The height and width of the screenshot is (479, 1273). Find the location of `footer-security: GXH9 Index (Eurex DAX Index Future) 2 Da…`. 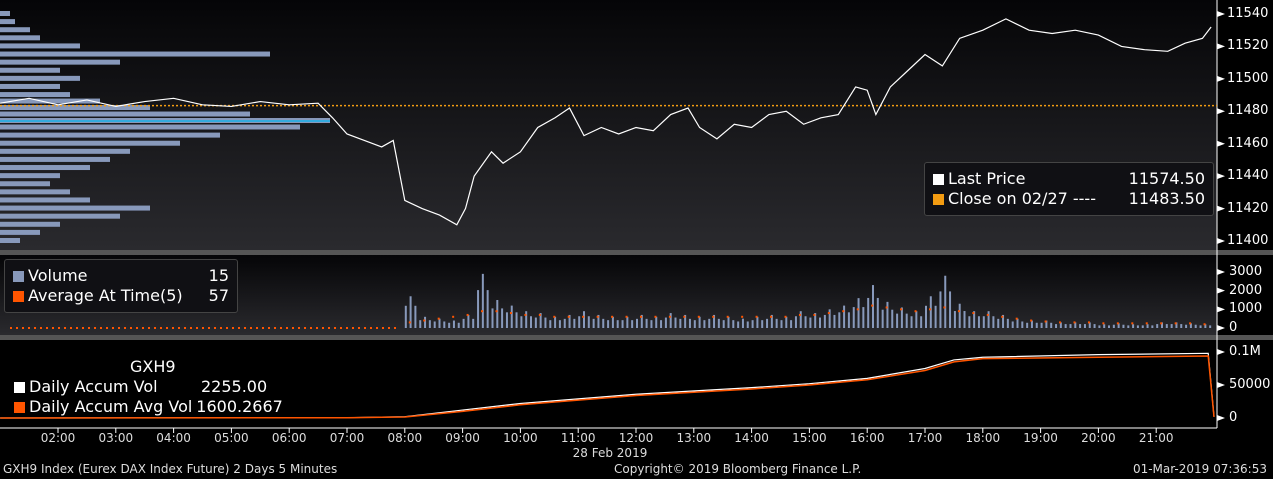

footer-security: GXH9 Index (Eurex DAX Index Future) 2 Da… is located at coordinates (170, 469).